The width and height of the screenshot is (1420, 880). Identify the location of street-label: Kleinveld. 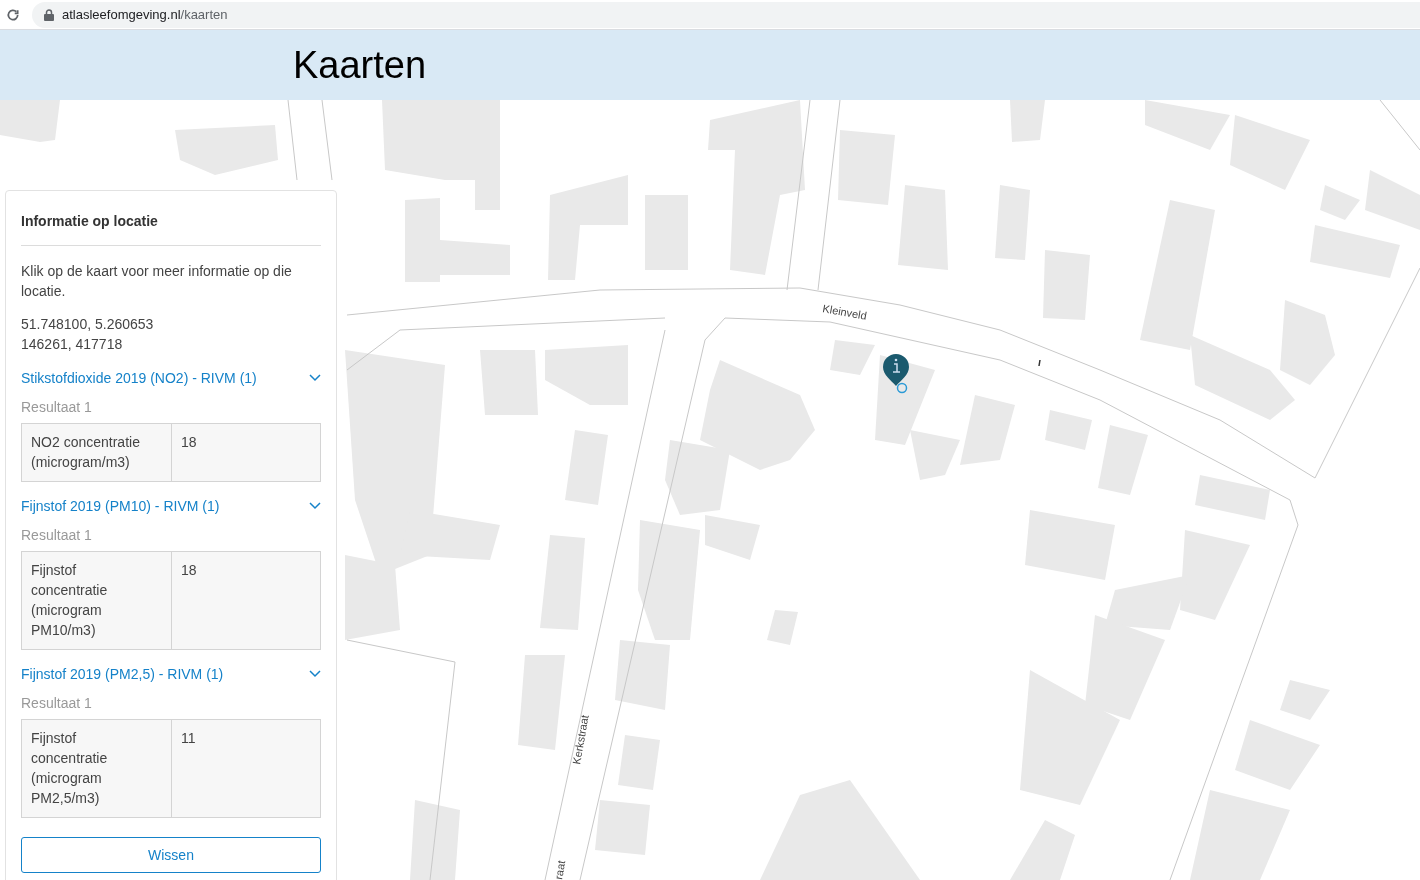
(844, 312).